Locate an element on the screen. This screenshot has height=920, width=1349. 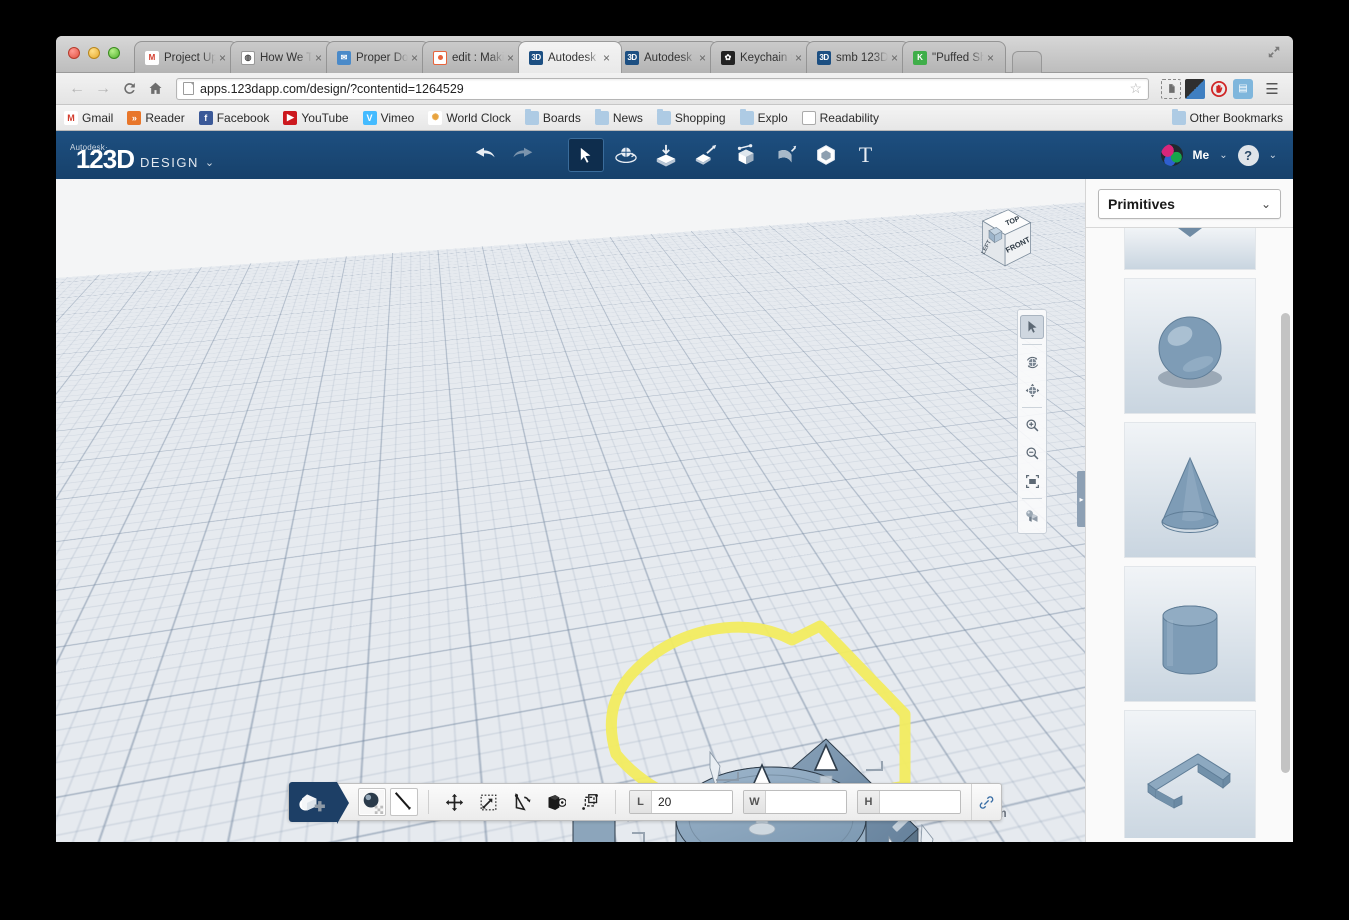
browser-tab: M Project Upda × is located at coordinates (186, 57).